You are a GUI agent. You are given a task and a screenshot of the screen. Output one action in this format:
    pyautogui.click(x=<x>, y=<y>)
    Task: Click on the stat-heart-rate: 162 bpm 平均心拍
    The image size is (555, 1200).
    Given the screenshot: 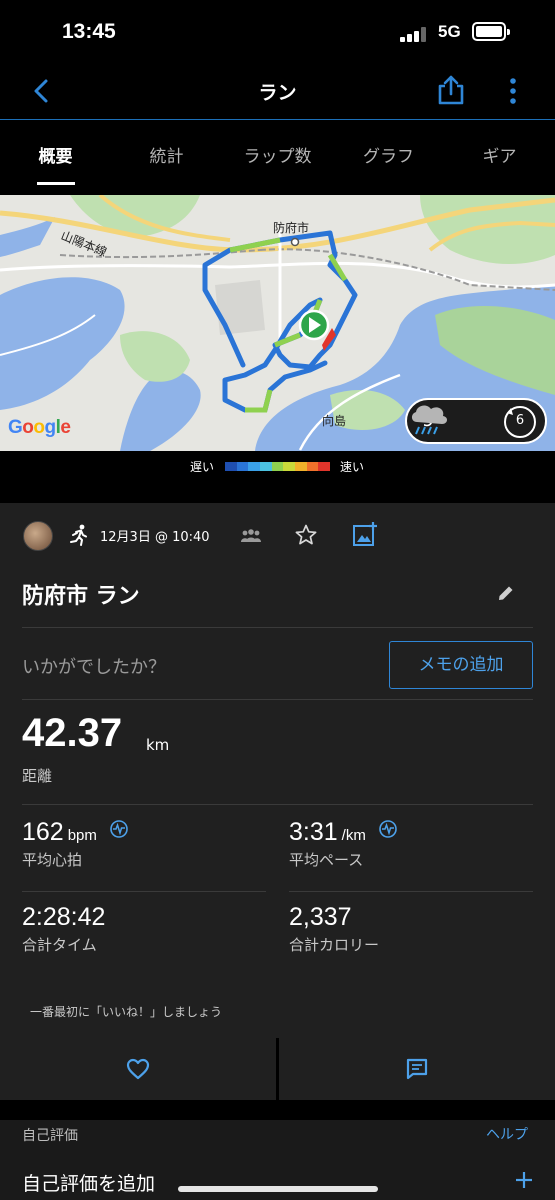 What is the action you would take?
    pyautogui.click(x=75, y=844)
    